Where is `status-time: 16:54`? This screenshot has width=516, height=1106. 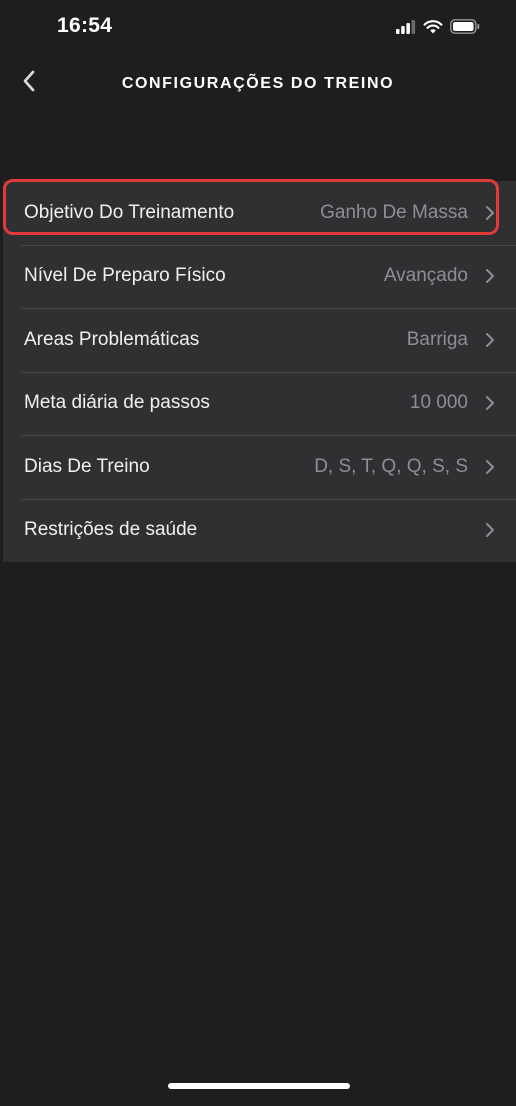
status-time: 16:54 is located at coordinates (85, 25).